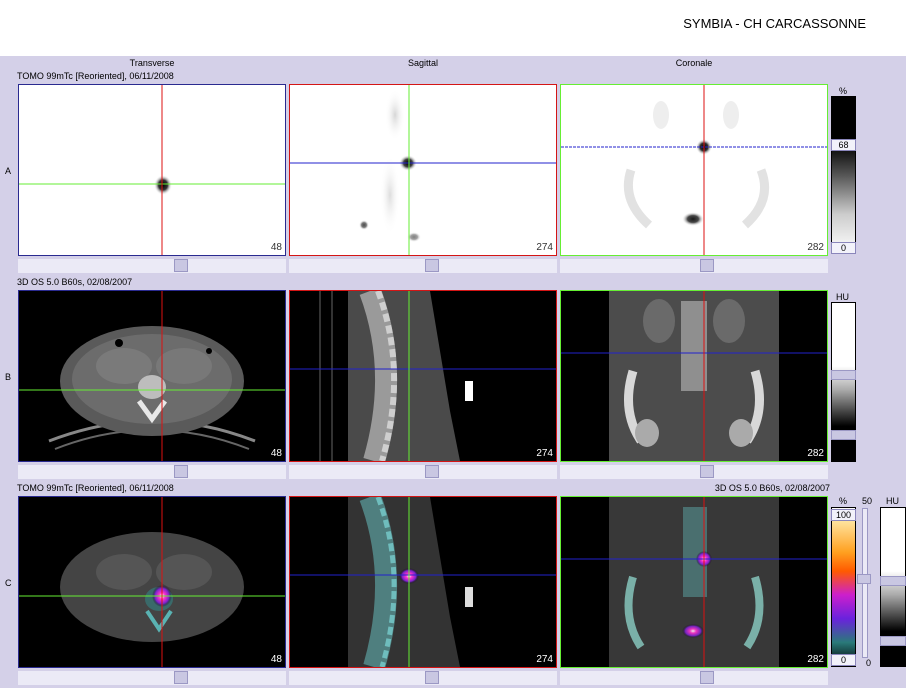 The height and width of the screenshot is (688, 906). I want to click on slice-slider-b-transverse, so click(152, 472).